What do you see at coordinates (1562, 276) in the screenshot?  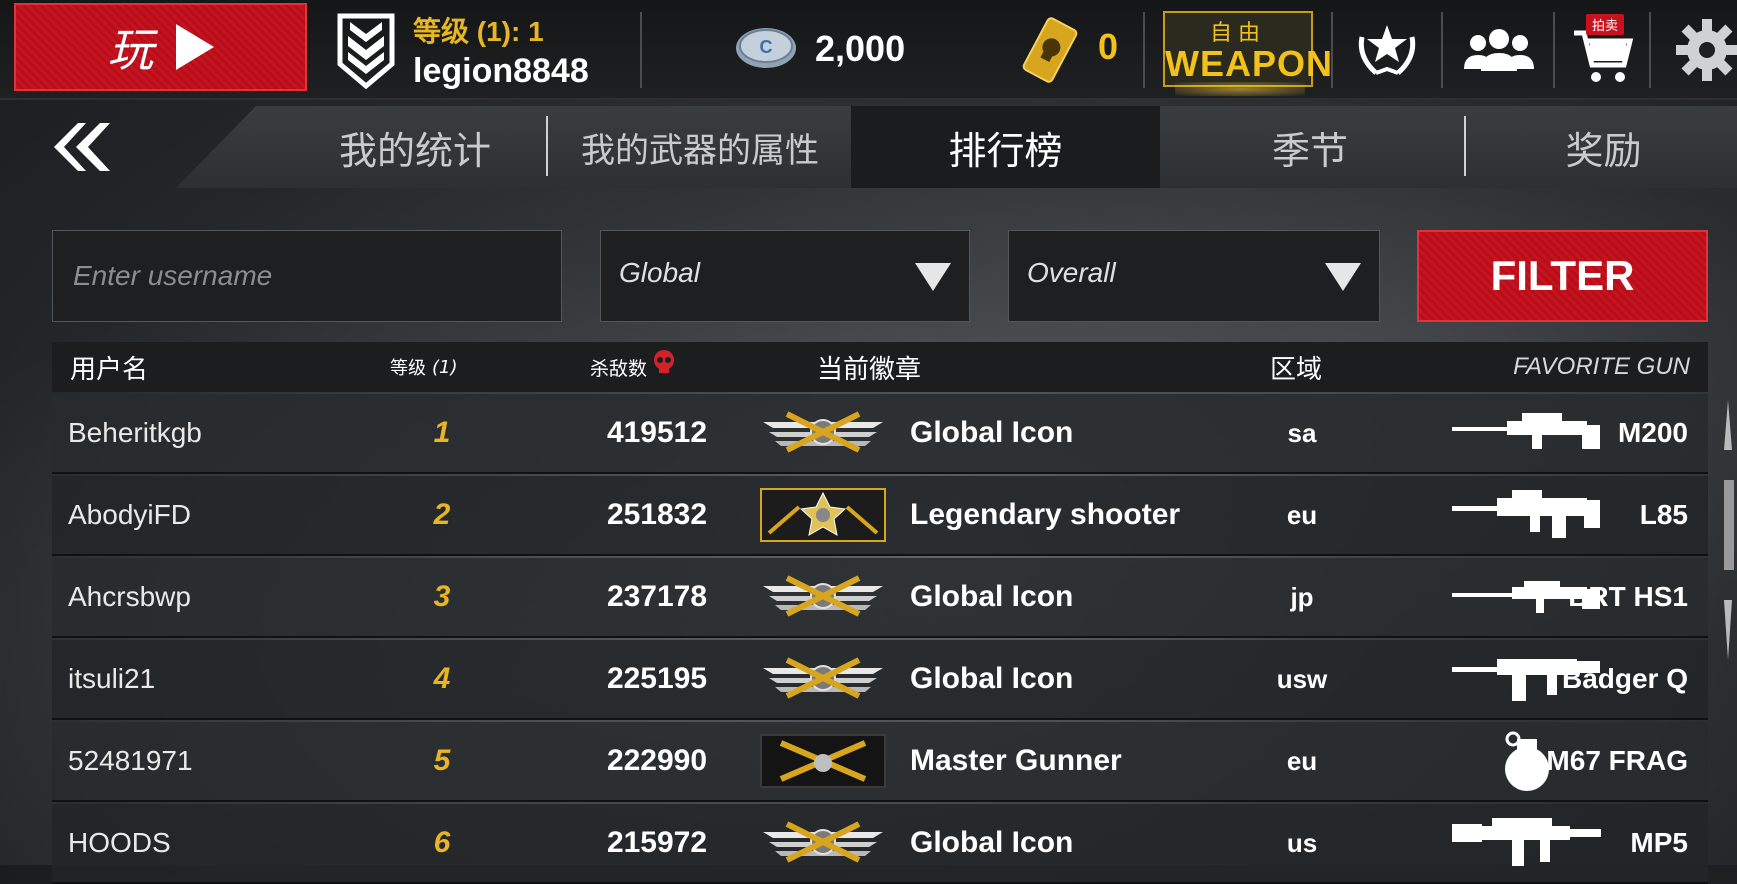 I see `filter-button: FILTER` at bounding box center [1562, 276].